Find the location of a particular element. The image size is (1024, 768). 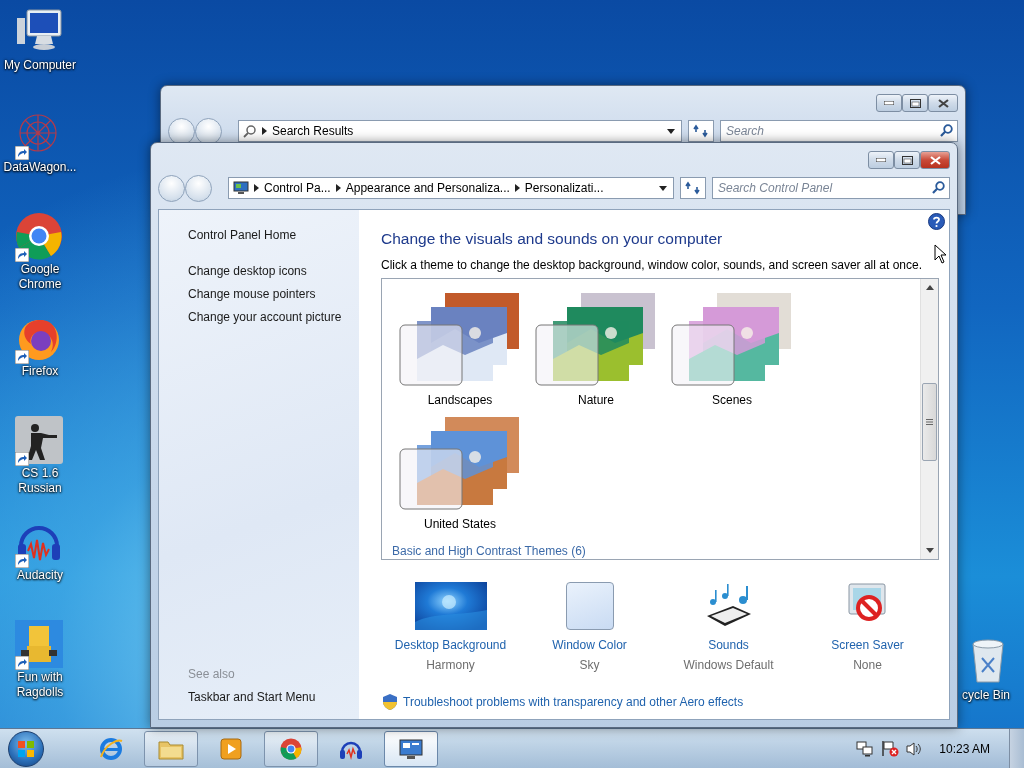

search-field: Search Control Panel is located at coordinates (831, 188).